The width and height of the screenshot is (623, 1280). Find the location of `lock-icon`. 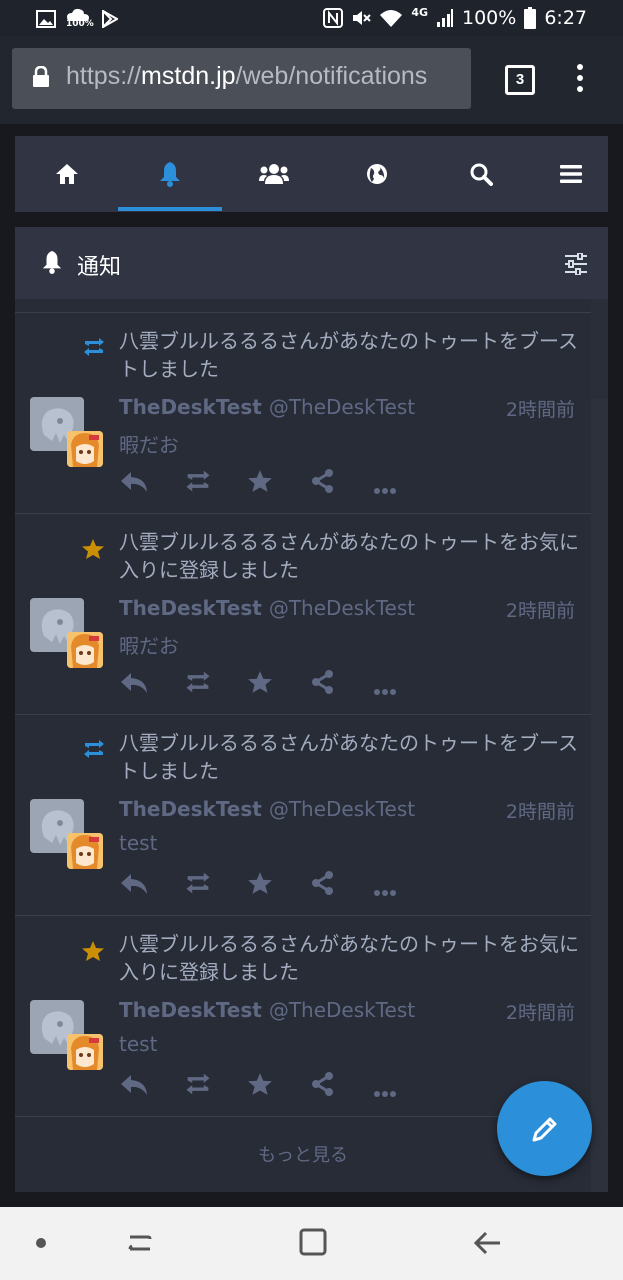

lock-icon is located at coordinates (41, 76).